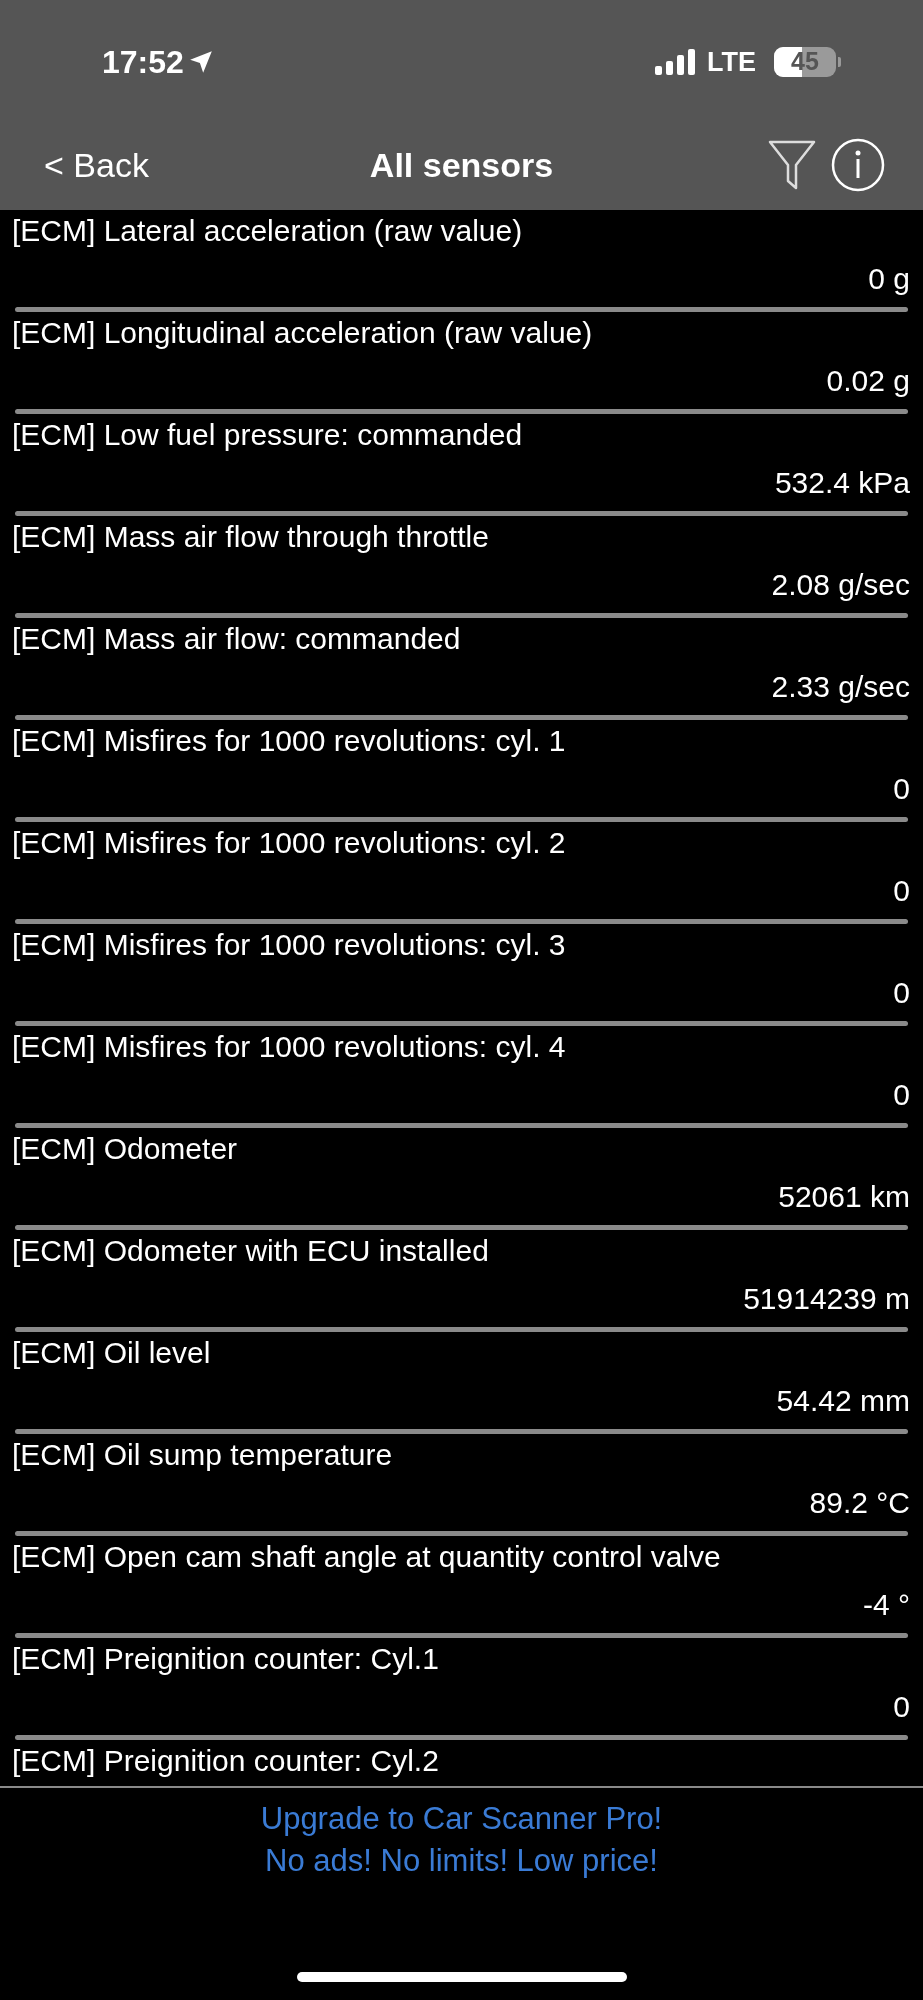 Image resolution: width=923 pixels, height=2000 pixels. What do you see at coordinates (302, 333) in the screenshot?
I see `sensor-name: [ECM] Longitudinal acceleration (raw value)` at bounding box center [302, 333].